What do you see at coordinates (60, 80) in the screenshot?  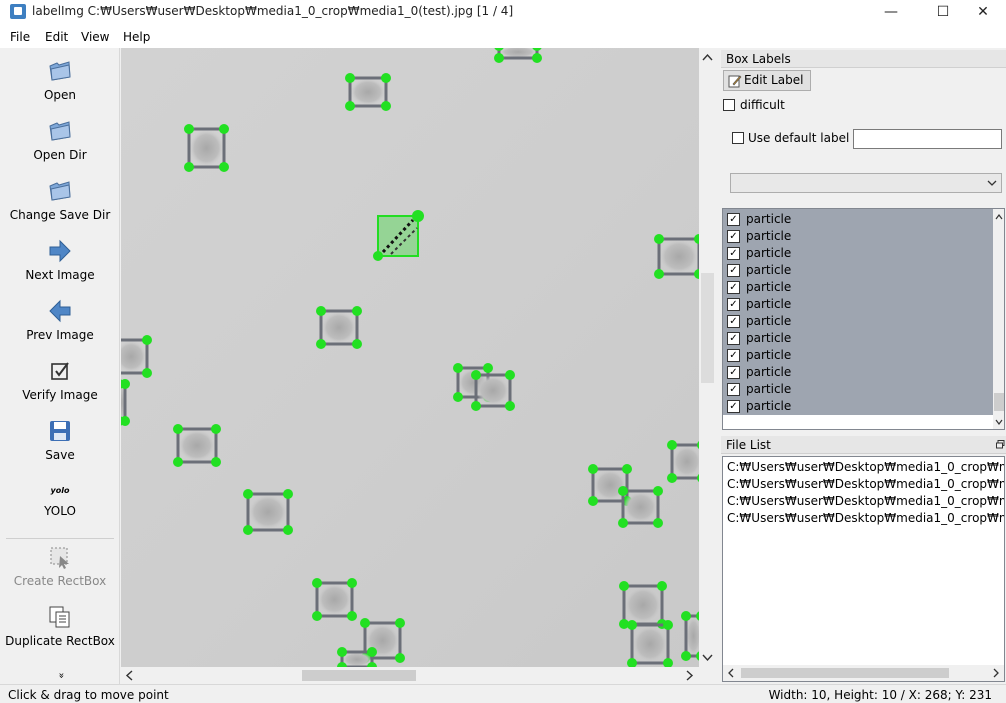 I see `open-button: Open` at bounding box center [60, 80].